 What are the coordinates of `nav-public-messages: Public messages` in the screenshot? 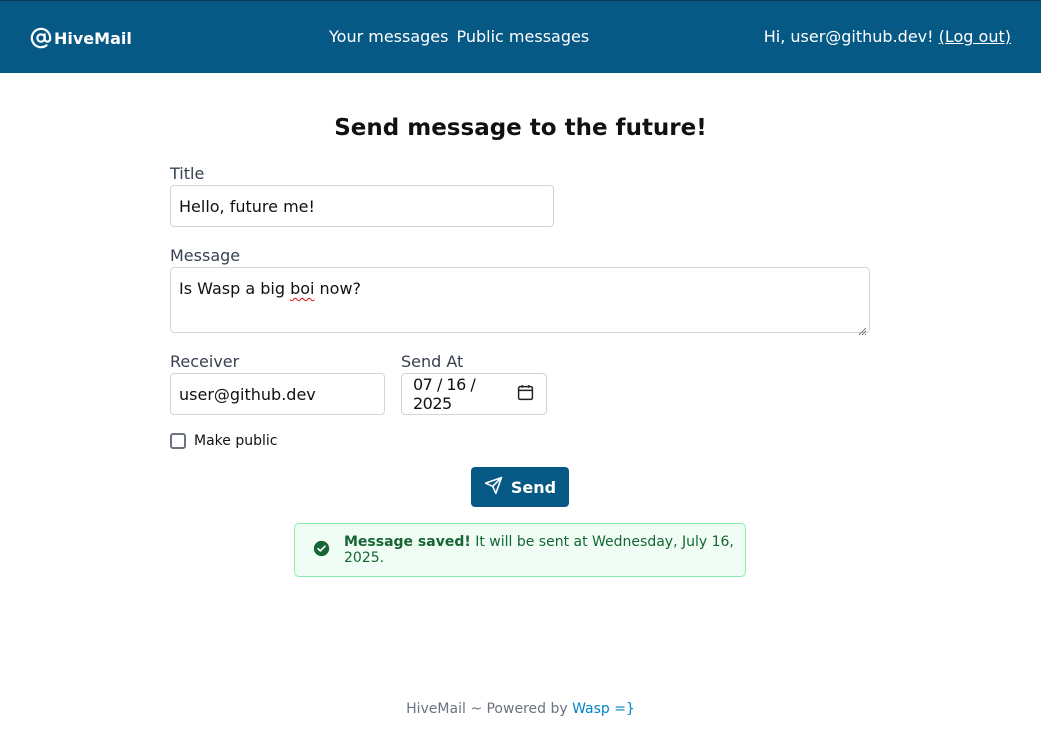 It's located at (522, 36).